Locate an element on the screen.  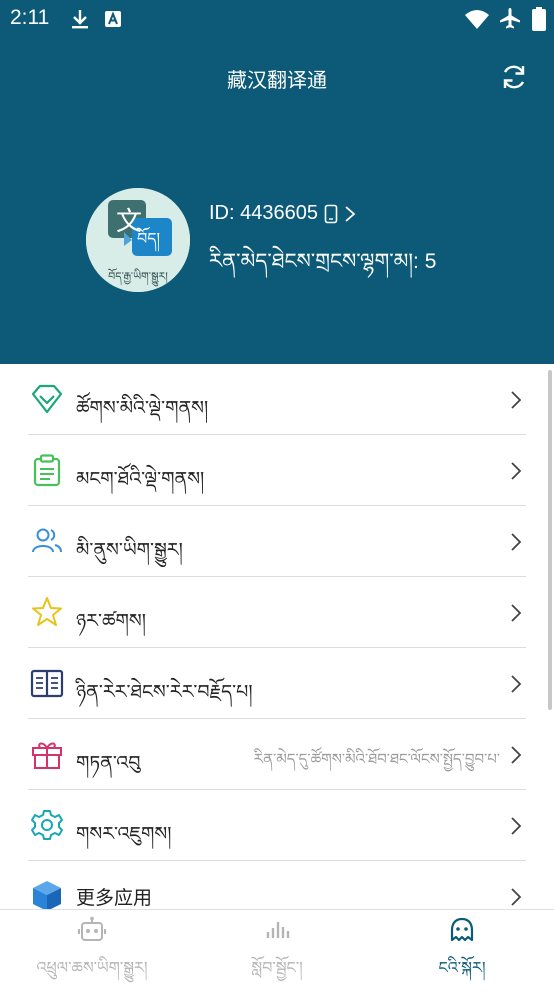
page-title: 藏汉翻译通 is located at coordinates (277, 80).